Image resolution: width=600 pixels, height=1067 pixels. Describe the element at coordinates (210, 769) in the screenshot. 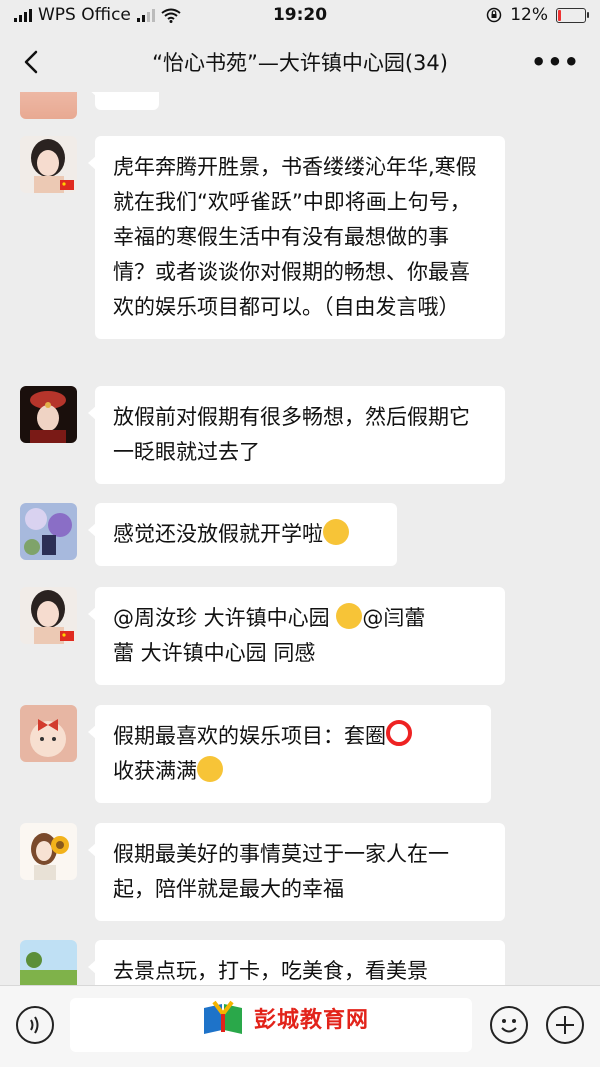

I see `smile-emoji-icon` at that location.